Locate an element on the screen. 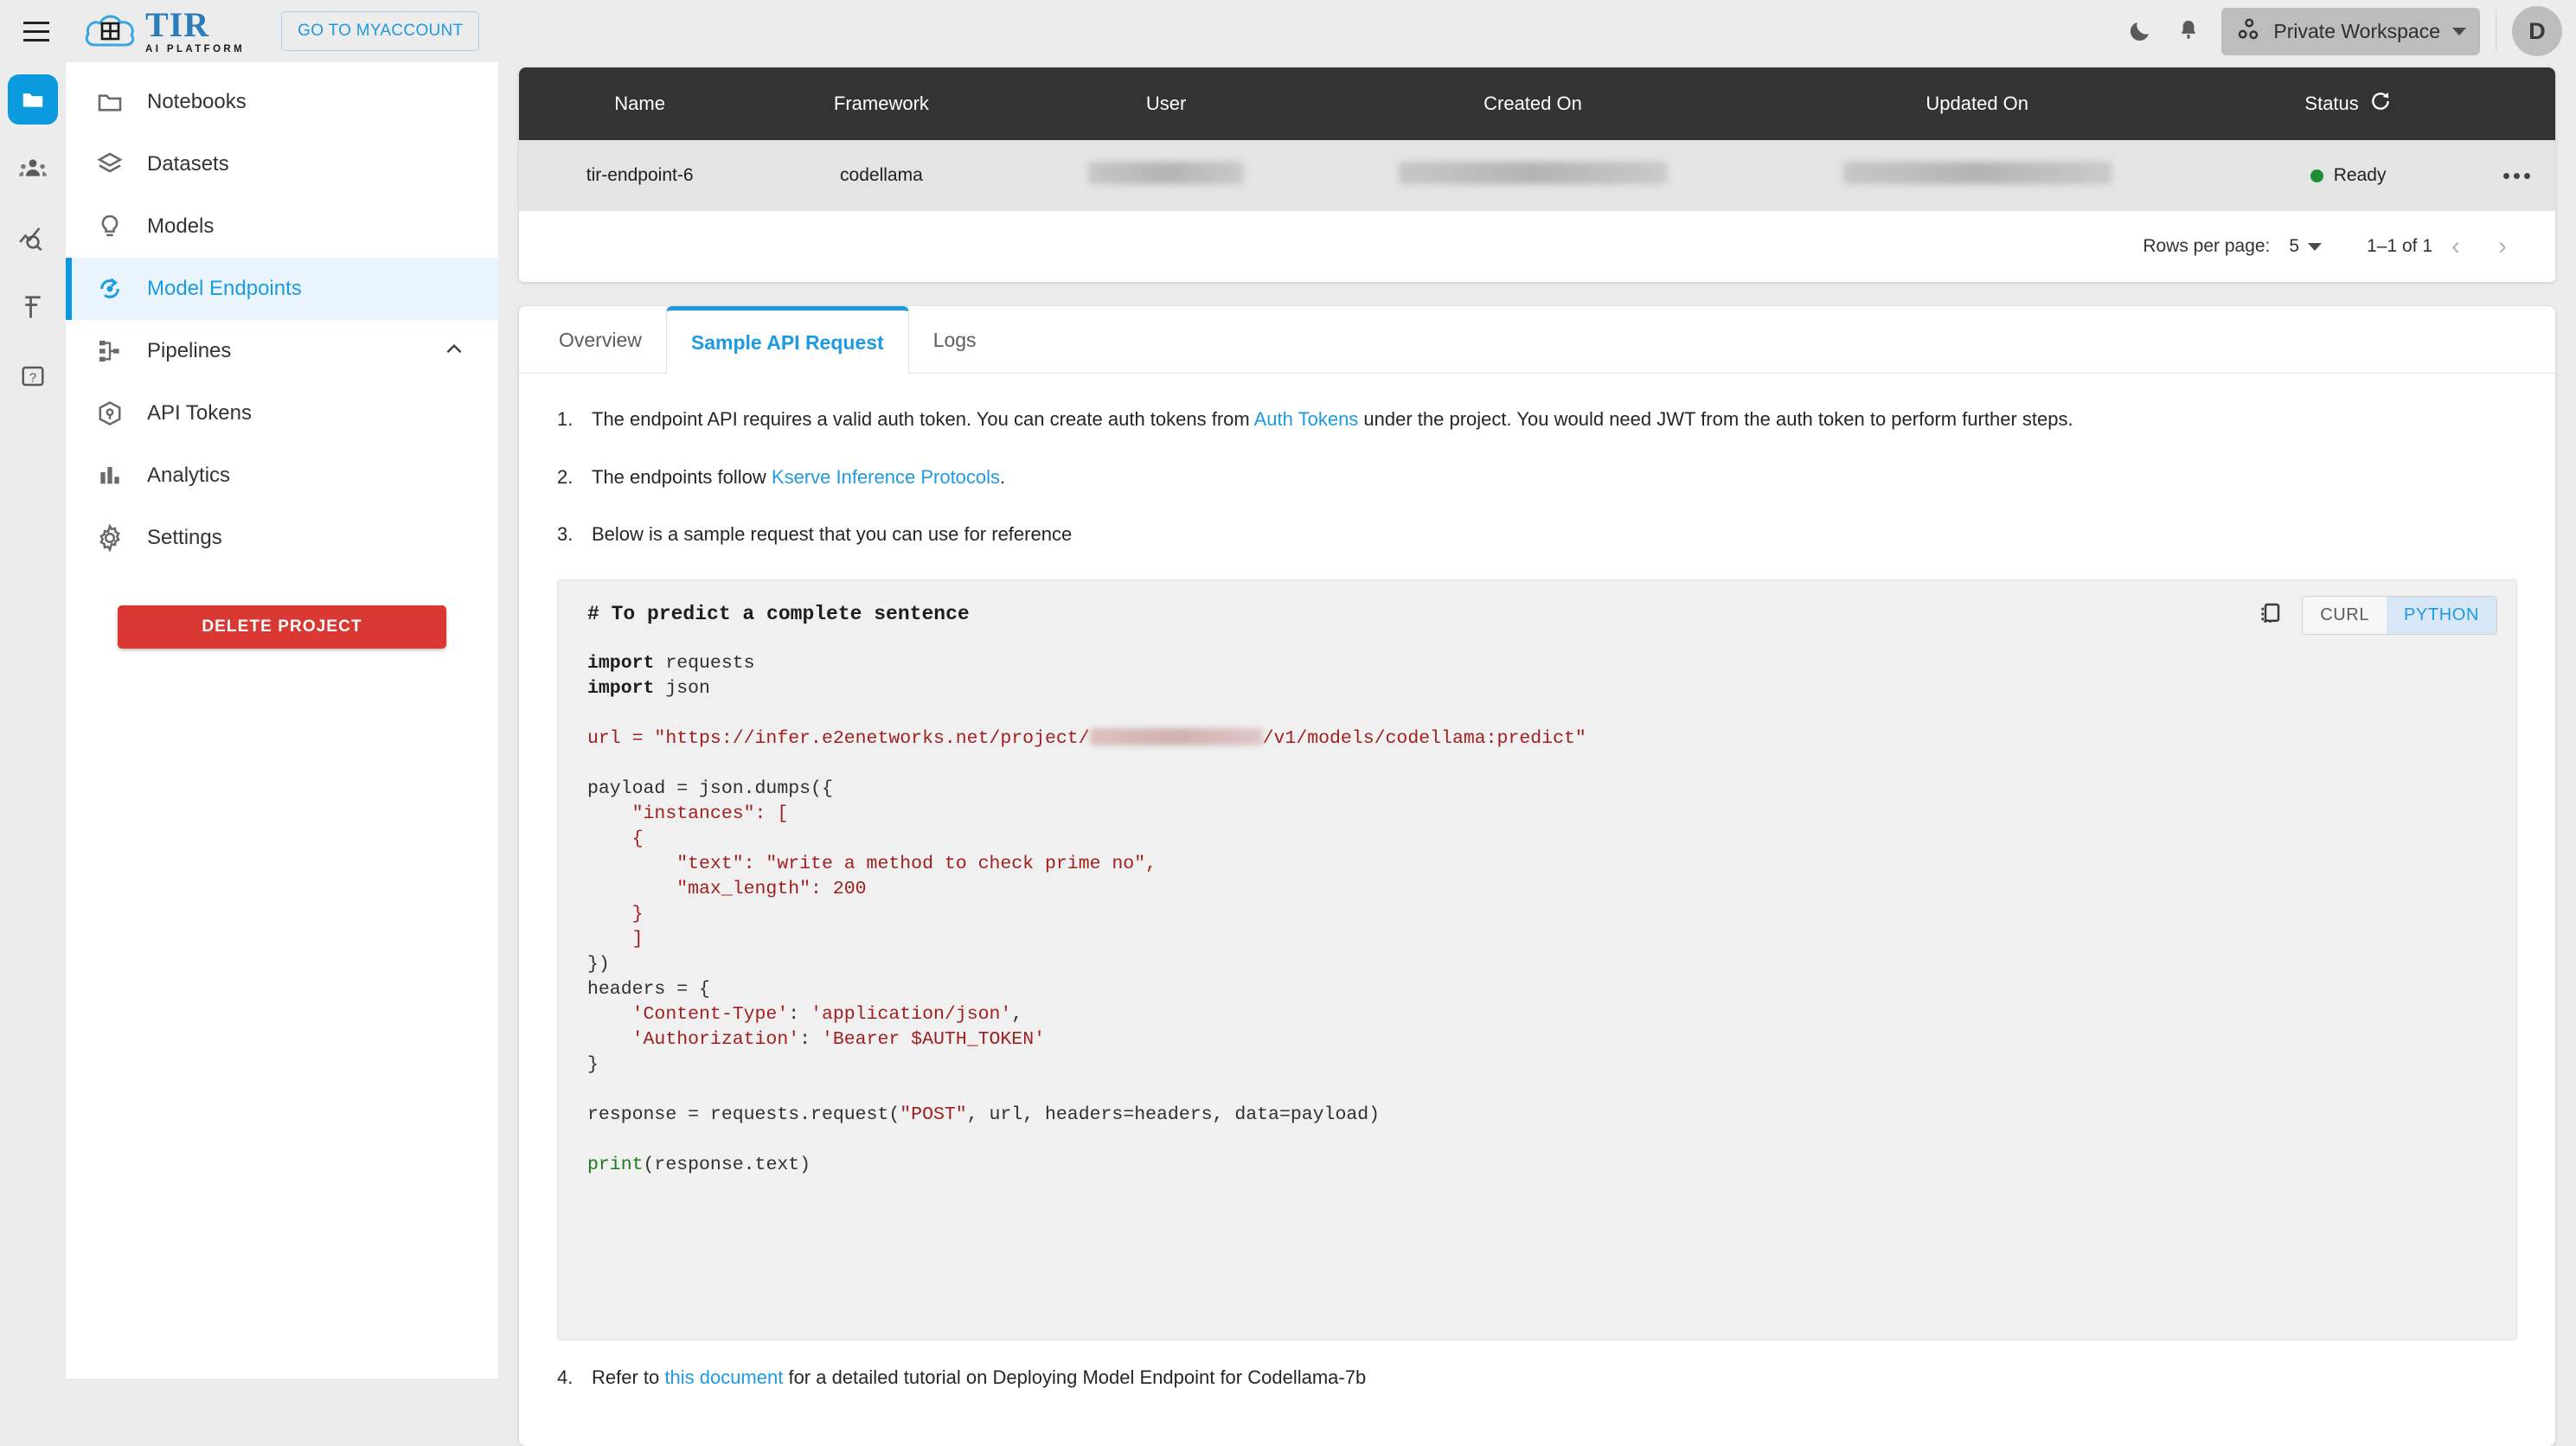 This screenshot has height=1446, width=2576. table-pagination: Rows per page: 5 1–1 of 1 ‹ › is located at coordinates (1537, 247).